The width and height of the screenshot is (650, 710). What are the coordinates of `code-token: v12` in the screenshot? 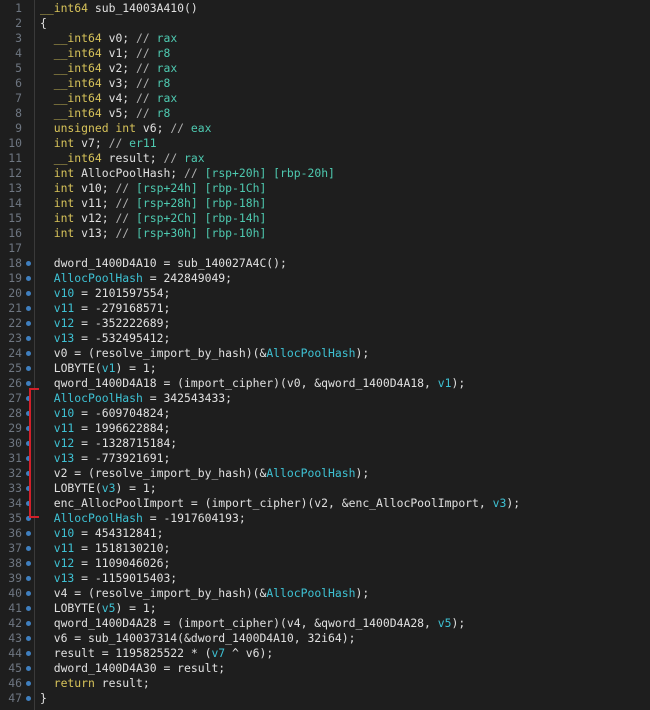 It's located at (57, 443).